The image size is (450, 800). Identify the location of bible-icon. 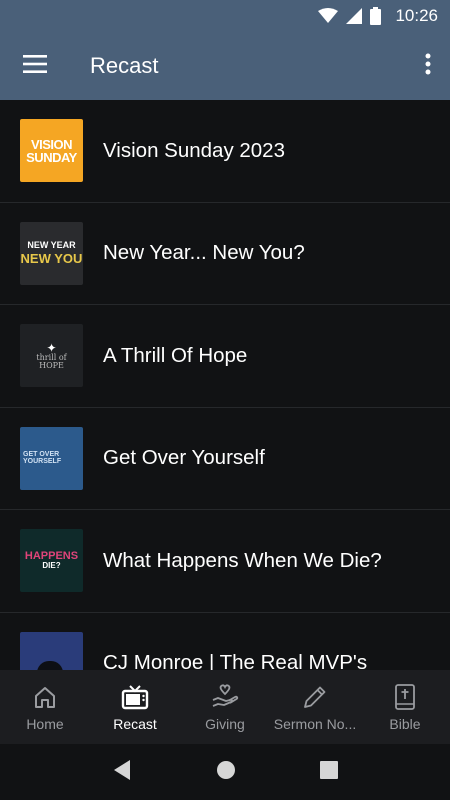
(405, 697).